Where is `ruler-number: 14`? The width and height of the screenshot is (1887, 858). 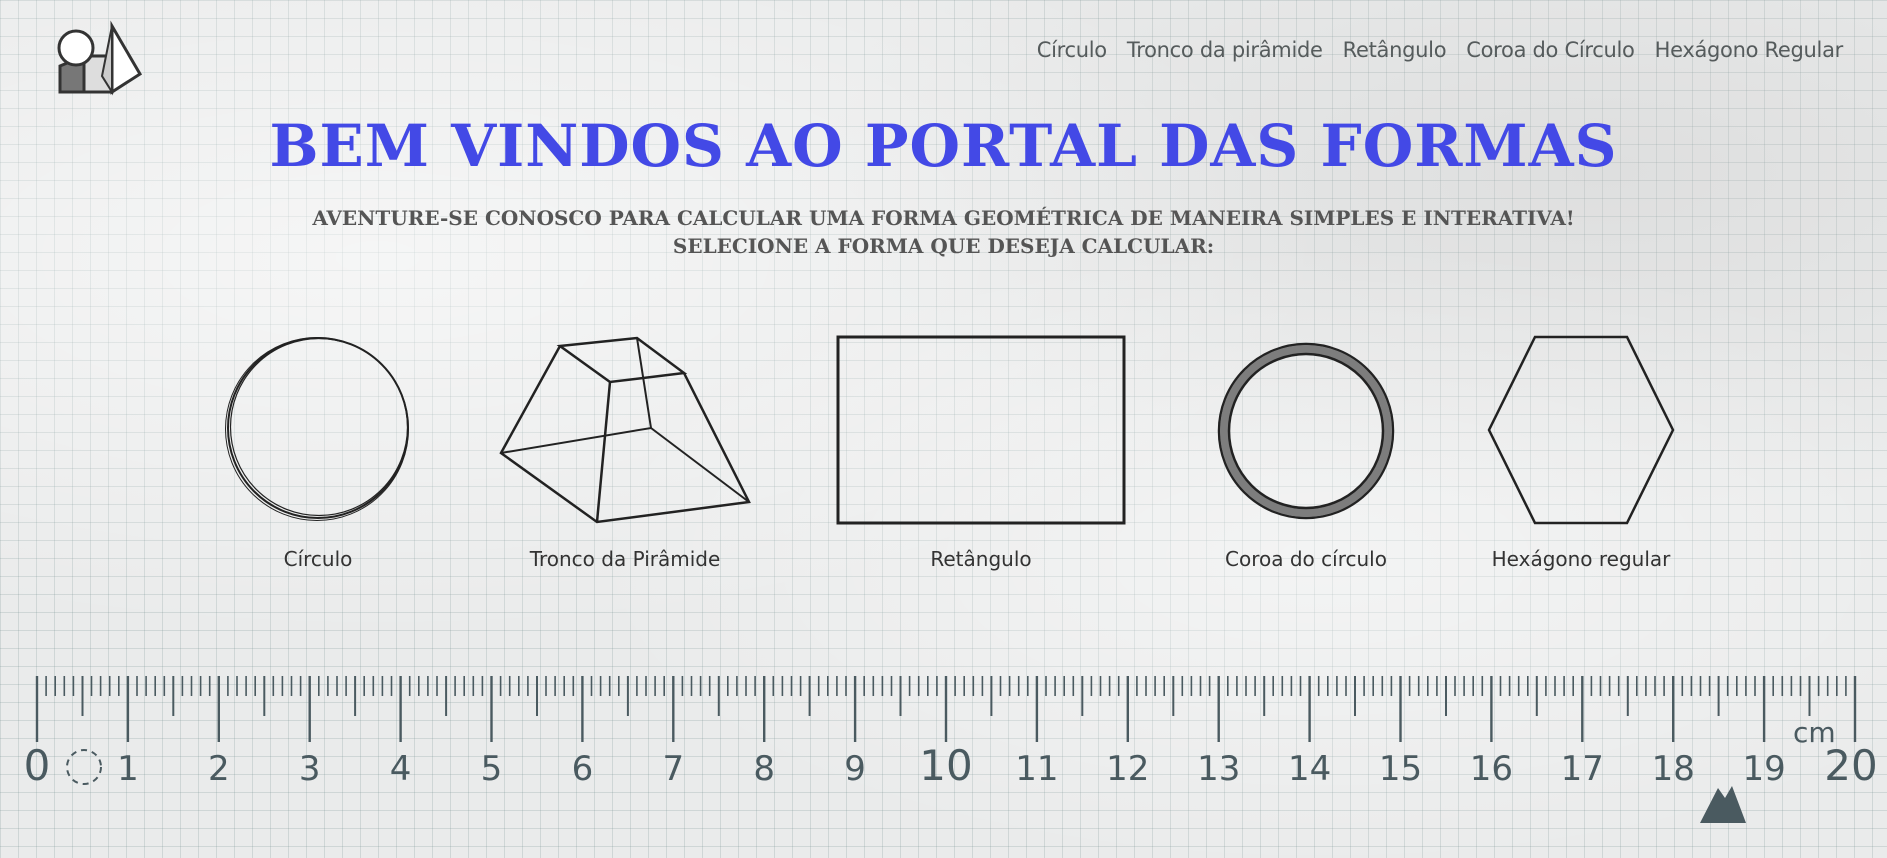 ruler-number: 14 is located at coordinates (1309, 769).